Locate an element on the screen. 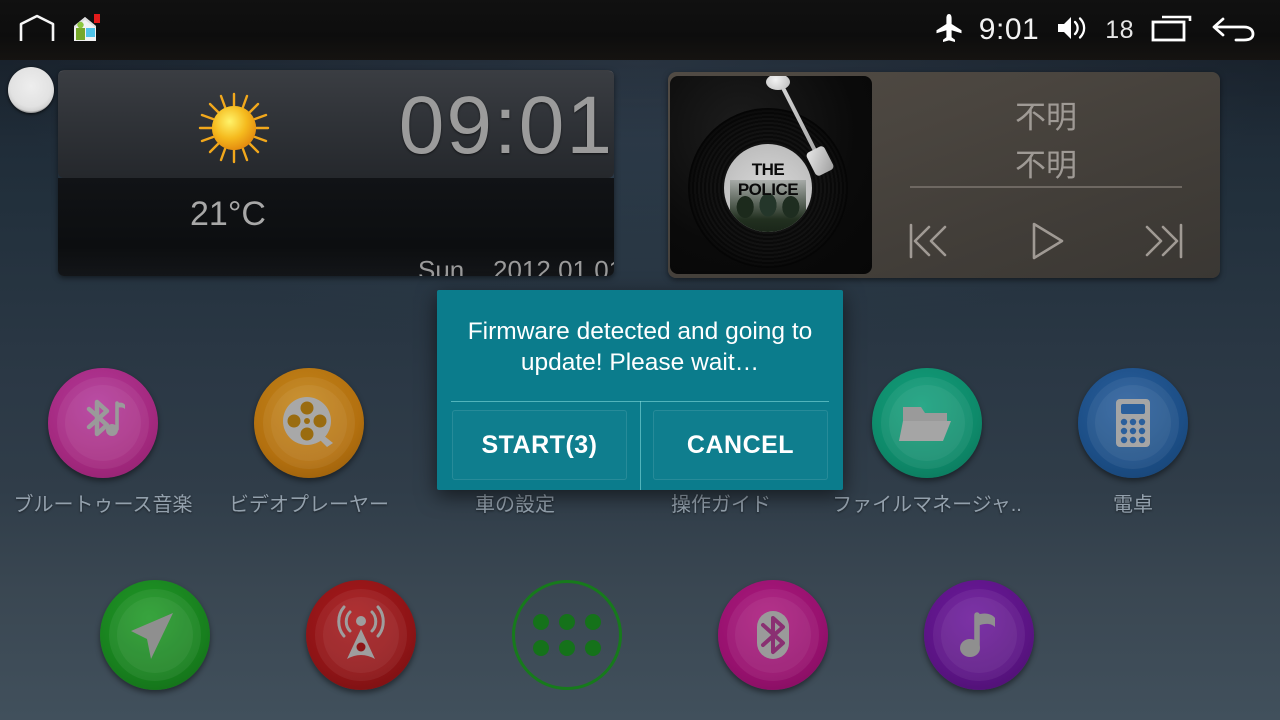 The height and width of the screenshot is (720, 1280). app-label: 操作ガイド is located at coordinates (721, 505).